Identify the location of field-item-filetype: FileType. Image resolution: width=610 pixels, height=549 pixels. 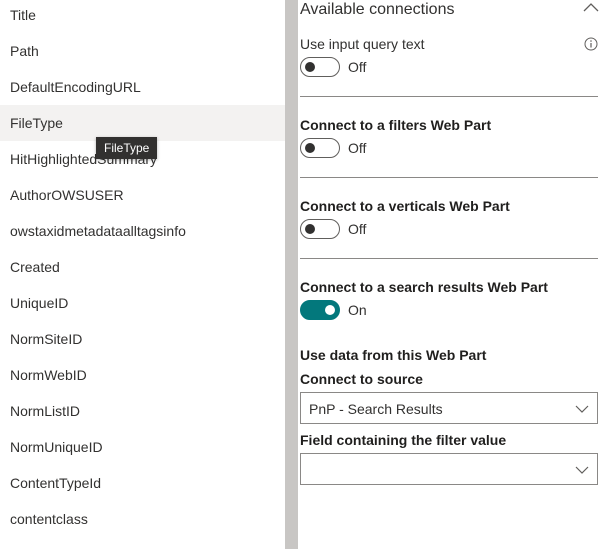
(142, 123).